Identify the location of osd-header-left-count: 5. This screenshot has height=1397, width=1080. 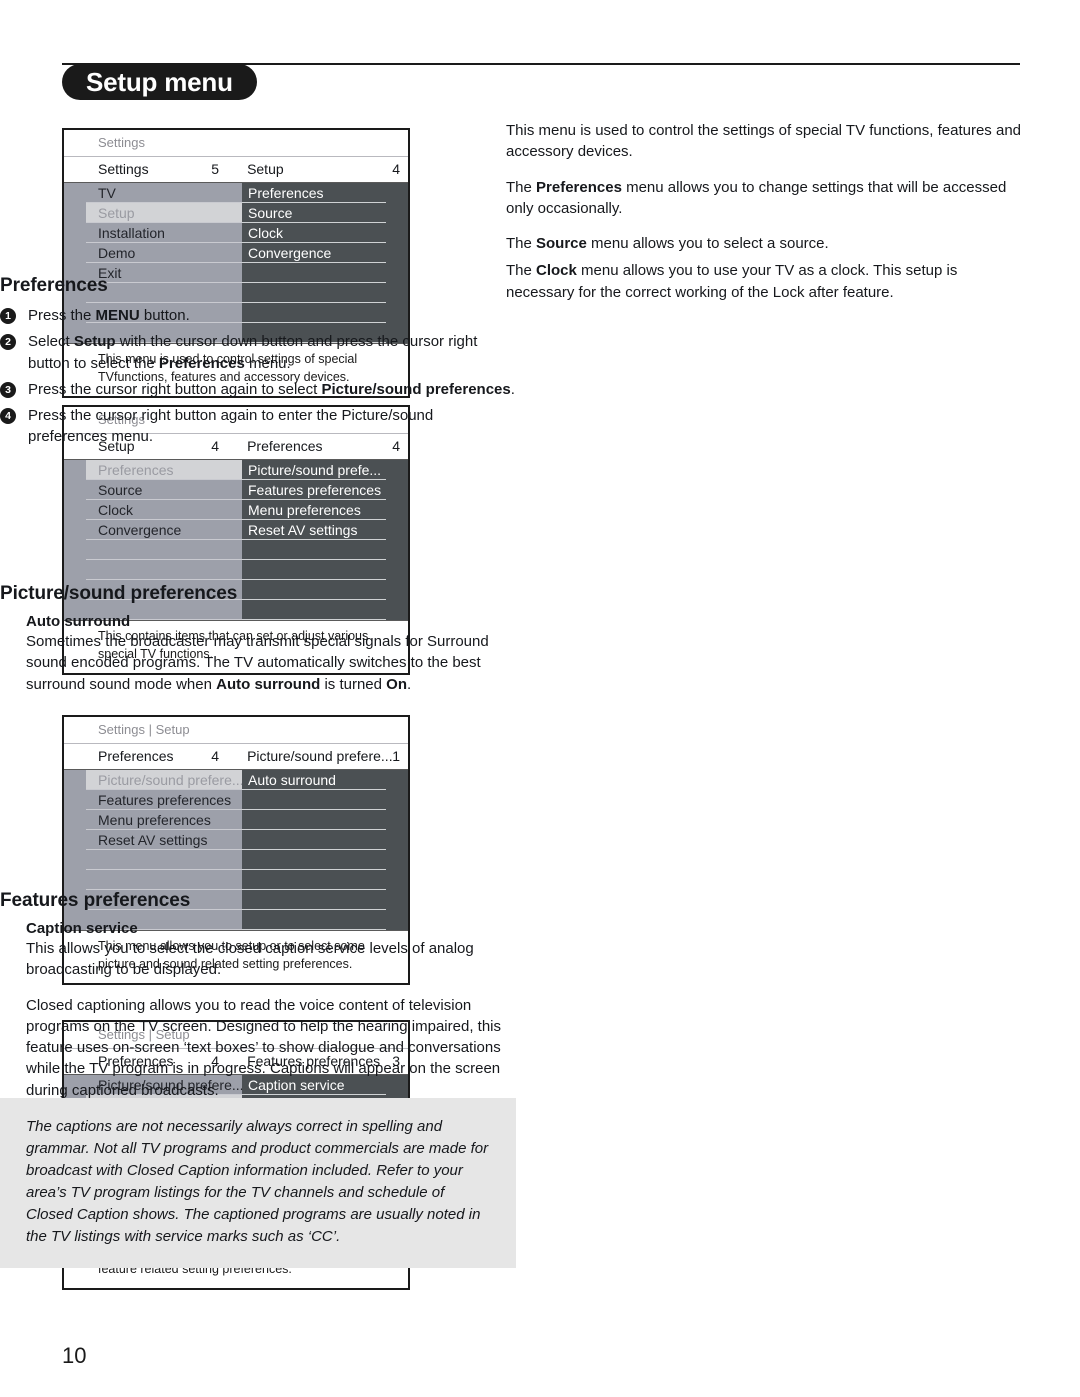
(215, 169).